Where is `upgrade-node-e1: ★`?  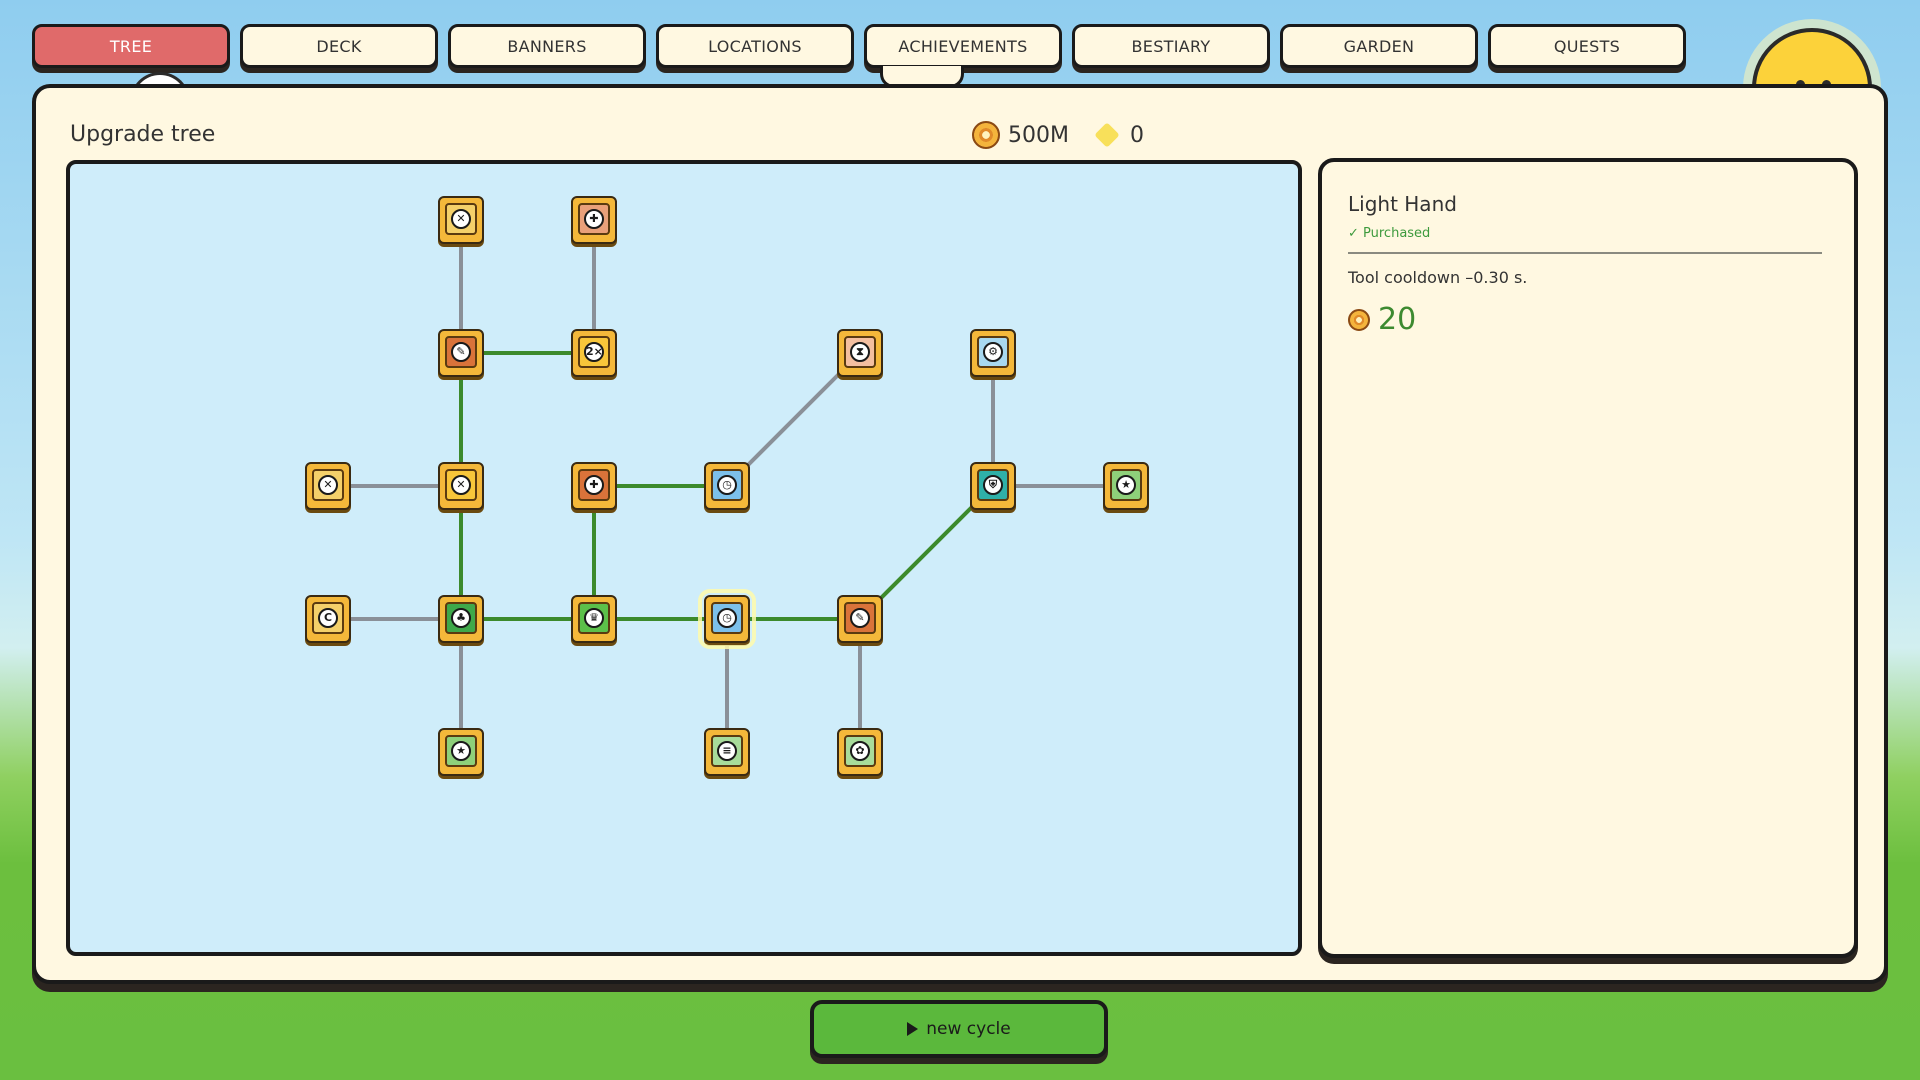 upgrade-node-e1: ★ is located at coordinates (461, 752).